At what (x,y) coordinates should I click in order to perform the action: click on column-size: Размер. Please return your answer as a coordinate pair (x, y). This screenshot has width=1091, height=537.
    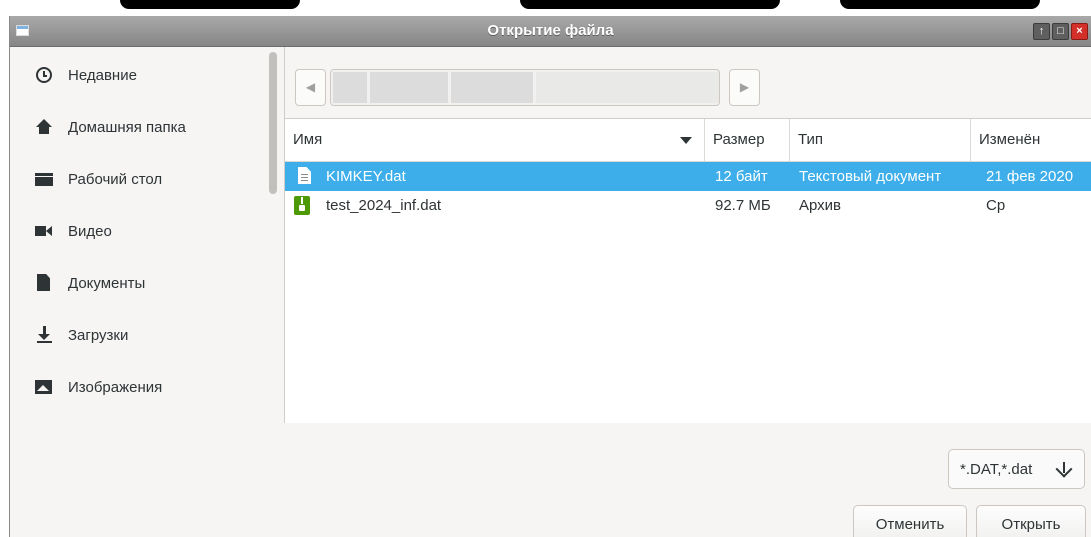
    Looking at the image, I should click on (747, 140).